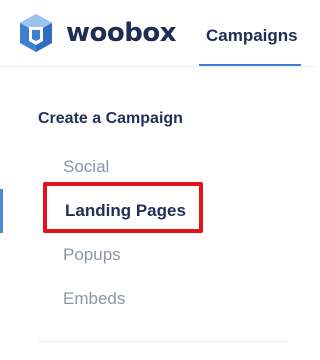 Image resolution: width=320 pixels, height=360 pixels. I want to click on divider, so click(163, 341).